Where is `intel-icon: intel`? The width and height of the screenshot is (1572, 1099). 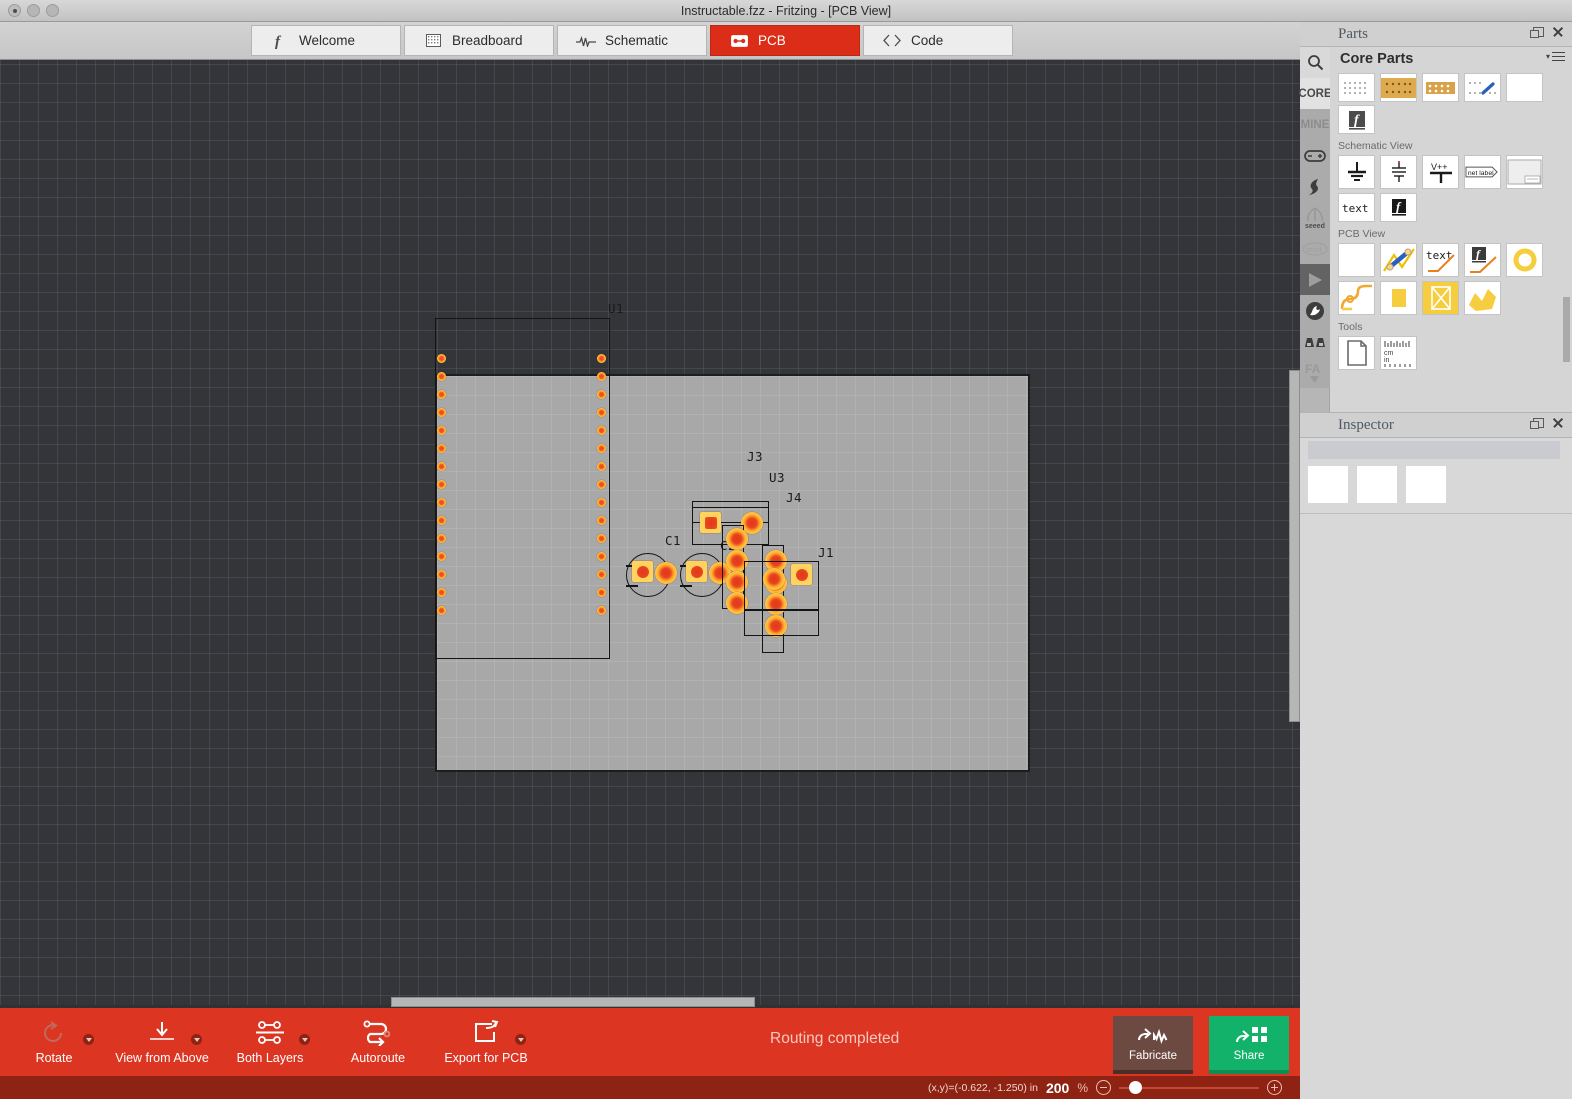 intel-icon: intel is located at coordinates (1315, 248).